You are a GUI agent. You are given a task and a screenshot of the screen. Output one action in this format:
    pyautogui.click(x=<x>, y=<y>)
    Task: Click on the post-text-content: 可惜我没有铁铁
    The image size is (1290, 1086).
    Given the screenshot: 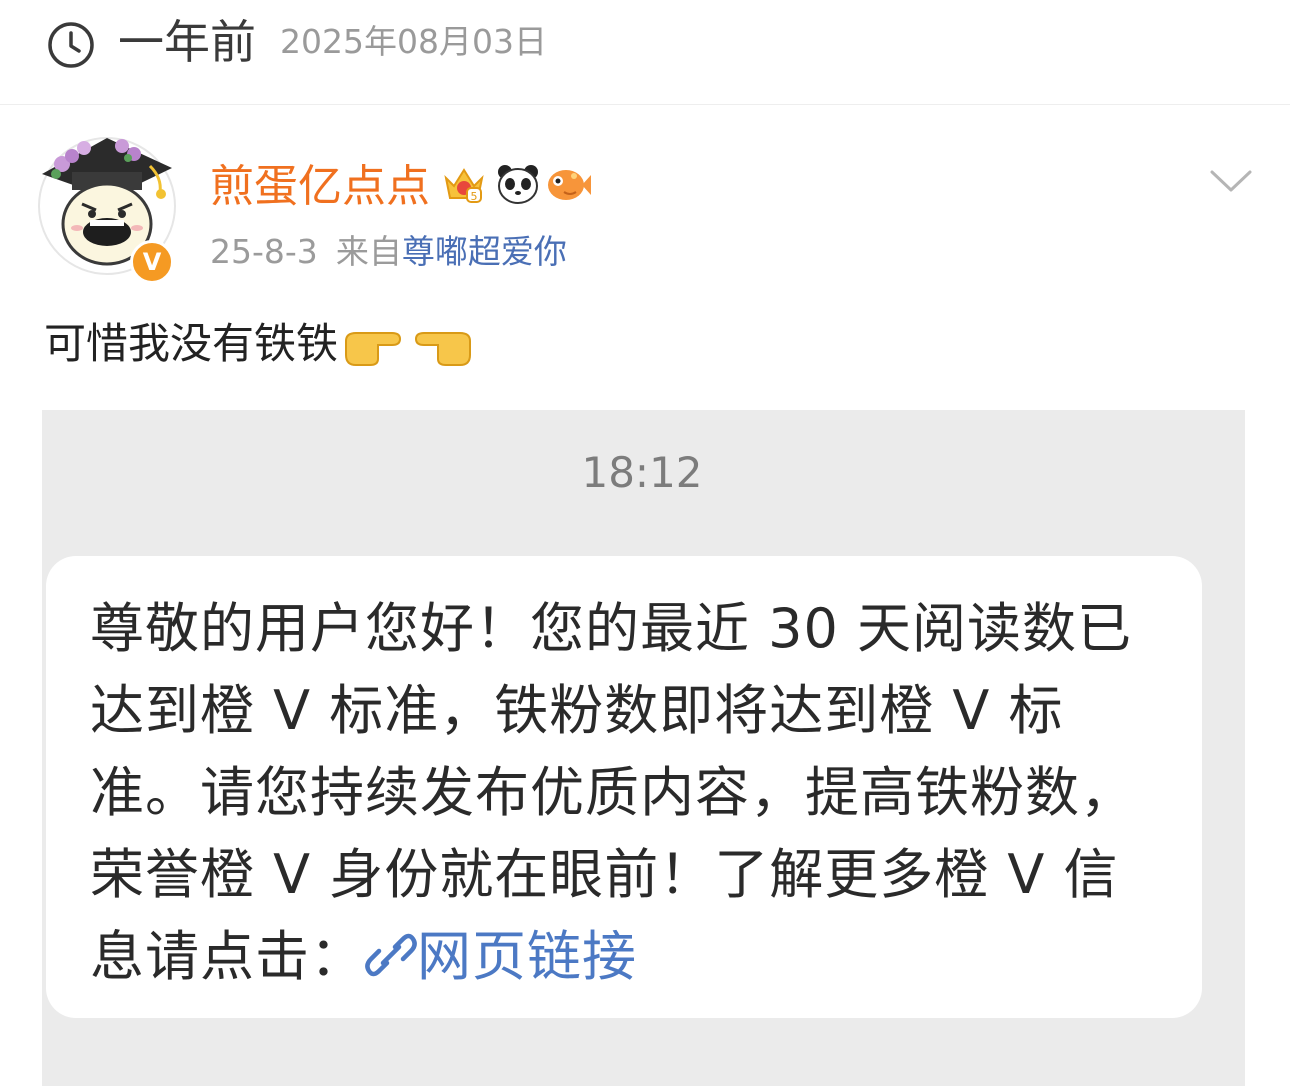 What is the action you would take?
    pyautogui.click(x=191, y=343)
    